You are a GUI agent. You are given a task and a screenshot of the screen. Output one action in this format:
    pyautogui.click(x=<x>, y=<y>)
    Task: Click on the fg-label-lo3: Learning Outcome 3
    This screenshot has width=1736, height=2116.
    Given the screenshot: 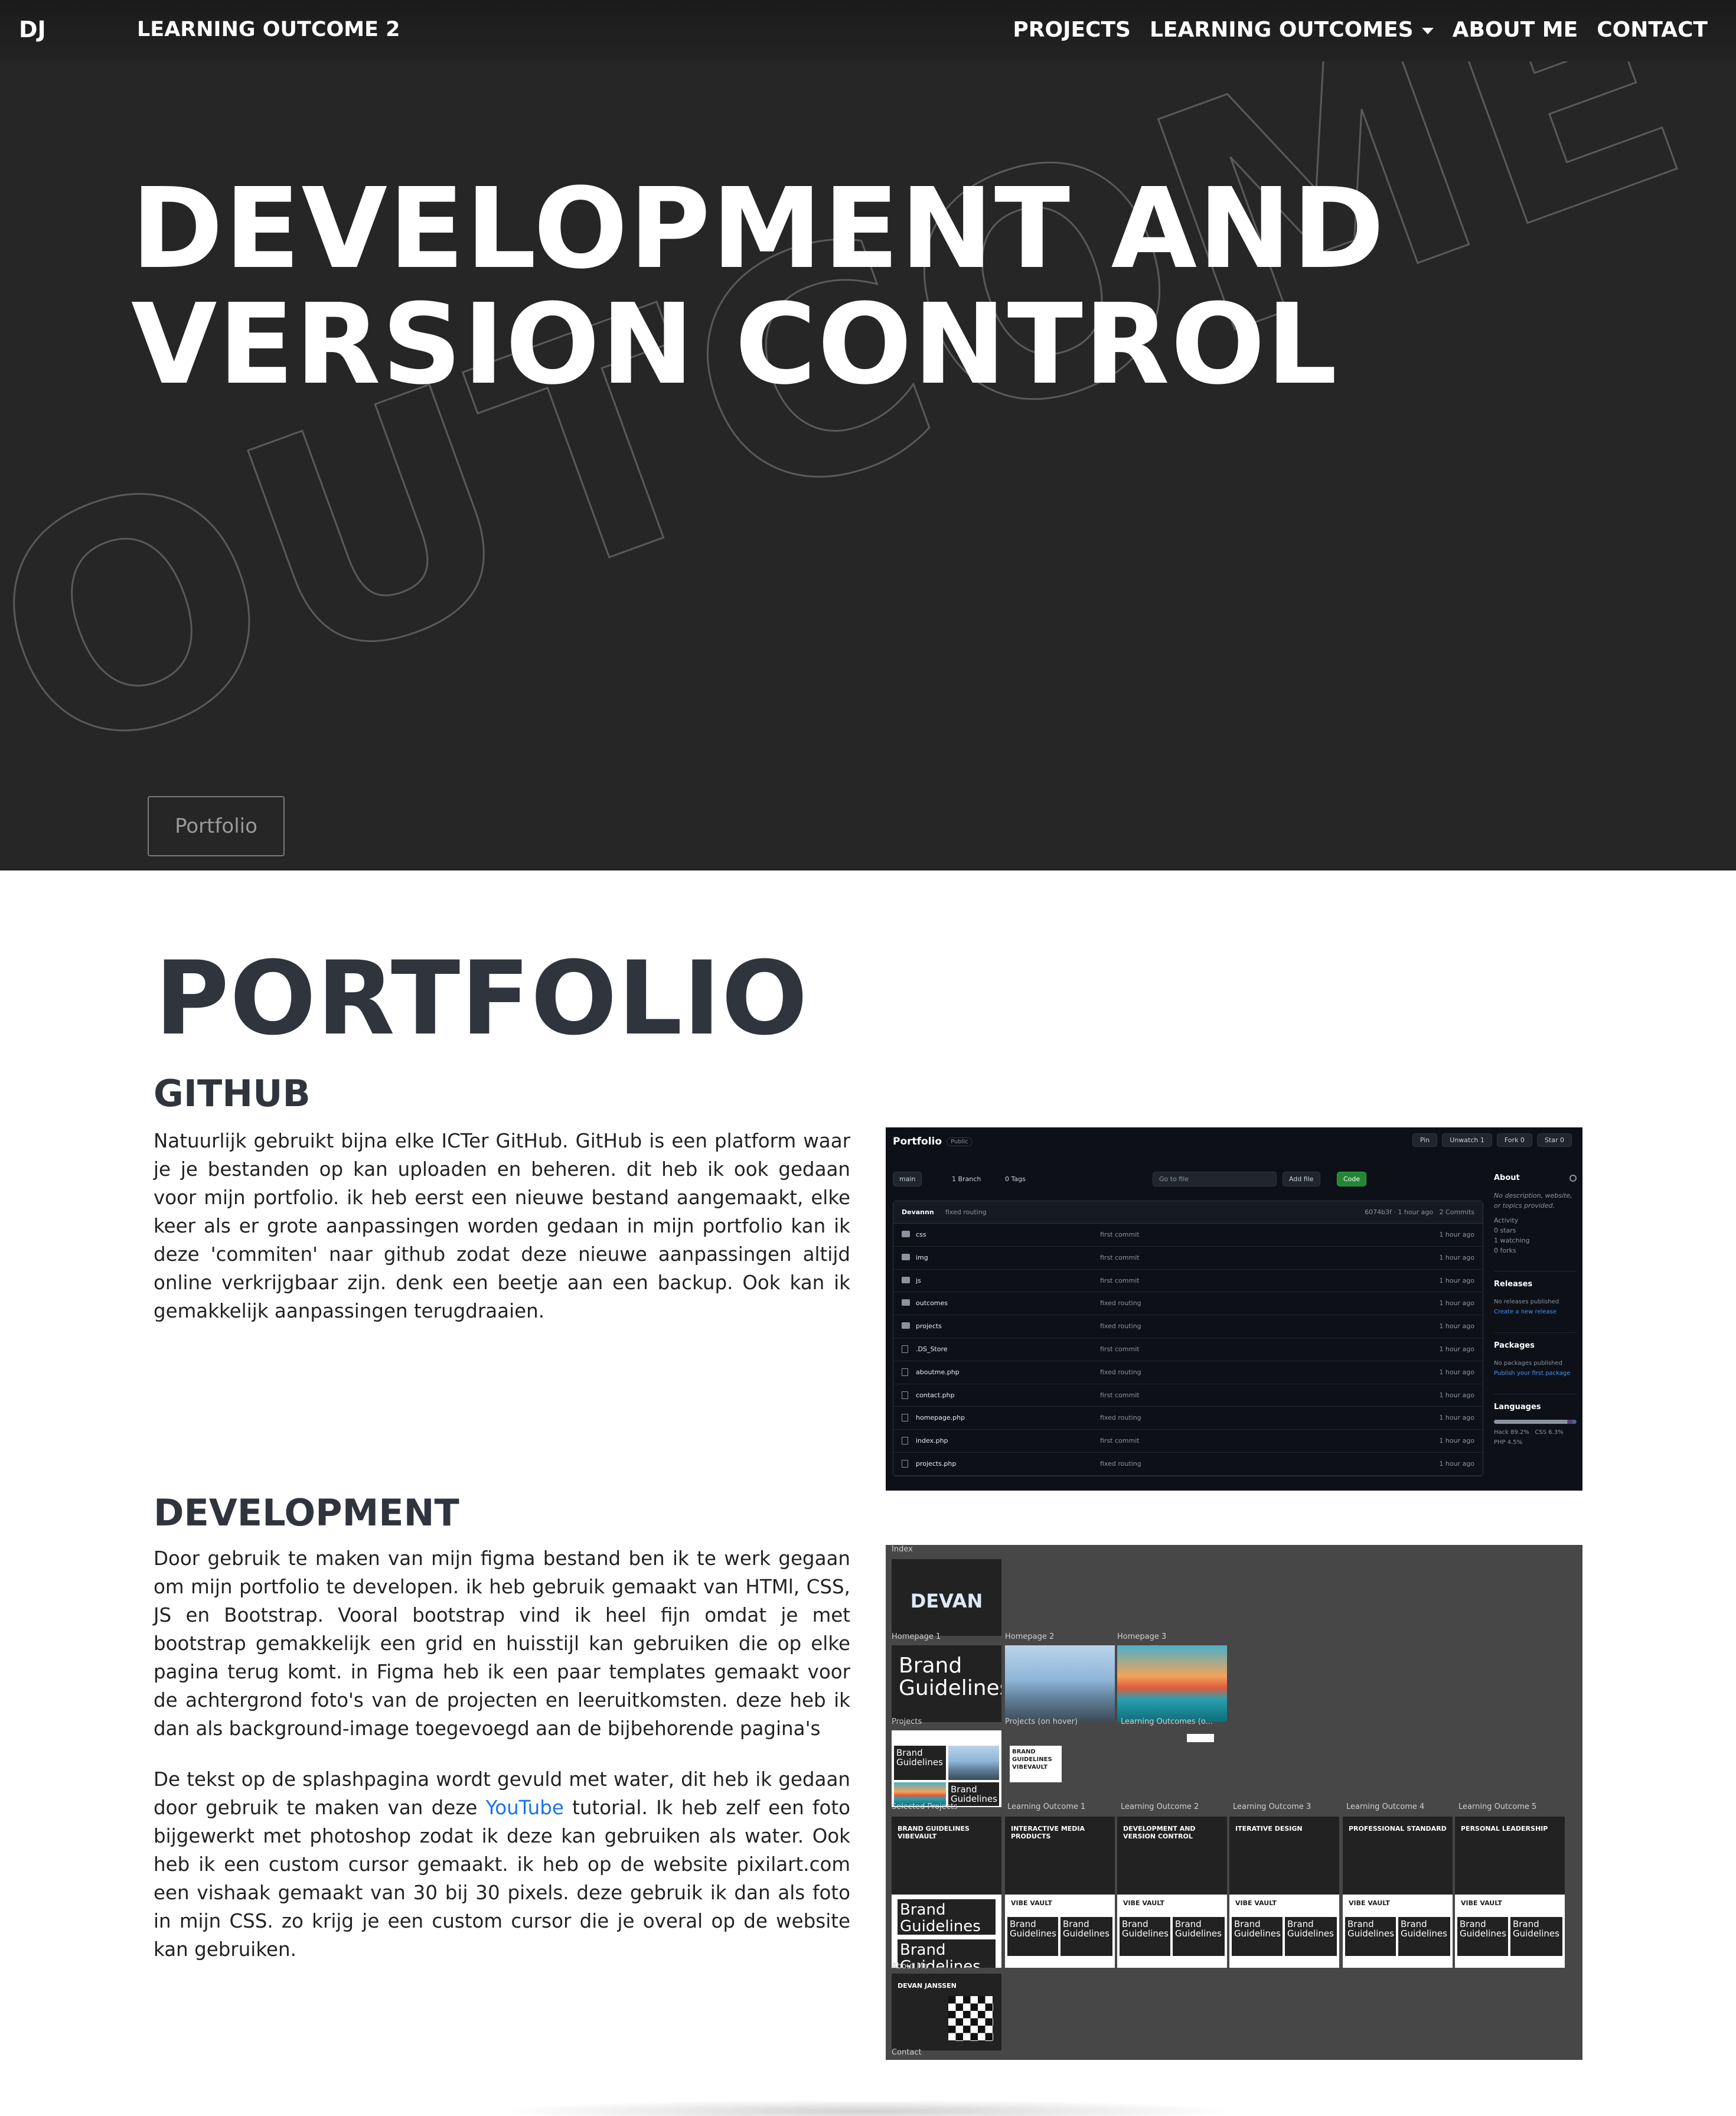 What is the action you would take?
    pyautogui.click(x=1272, y=1806)
    